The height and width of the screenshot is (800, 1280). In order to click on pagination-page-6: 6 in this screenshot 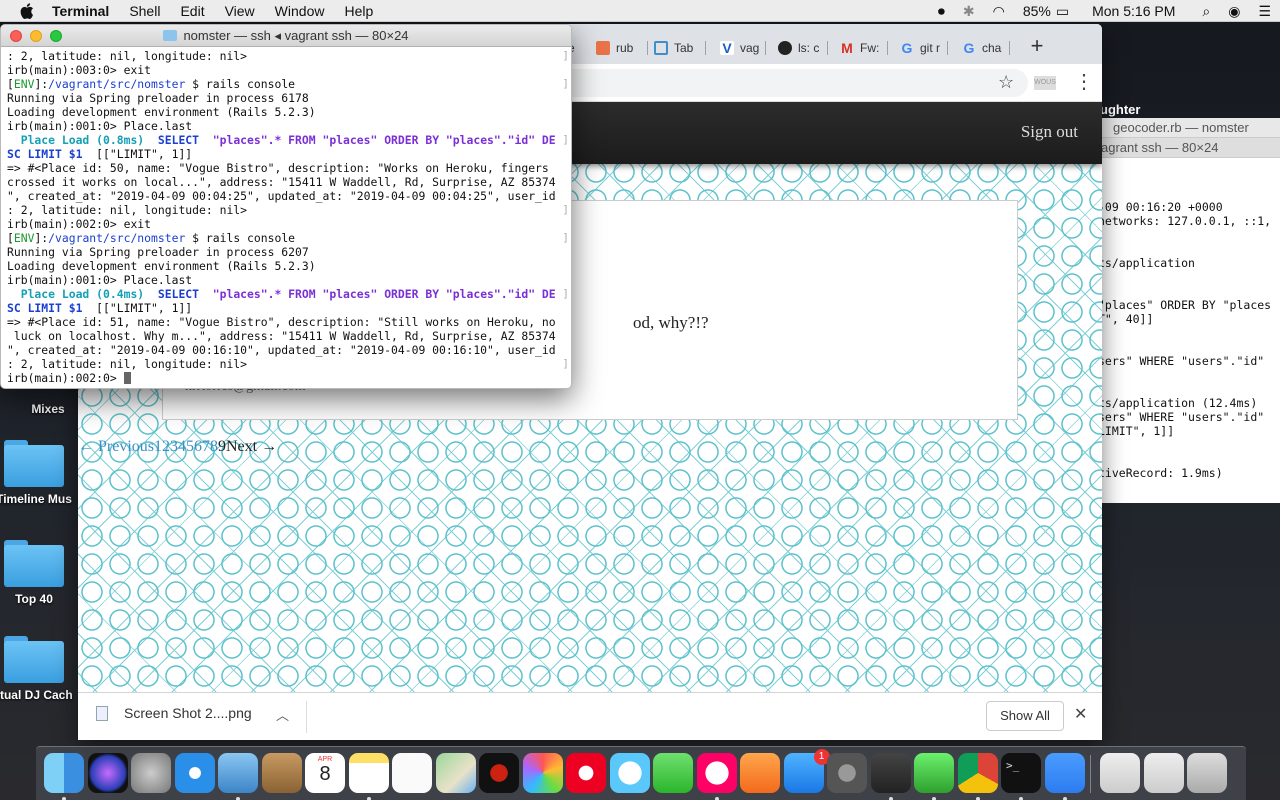, I will do `click(198, 446)`.